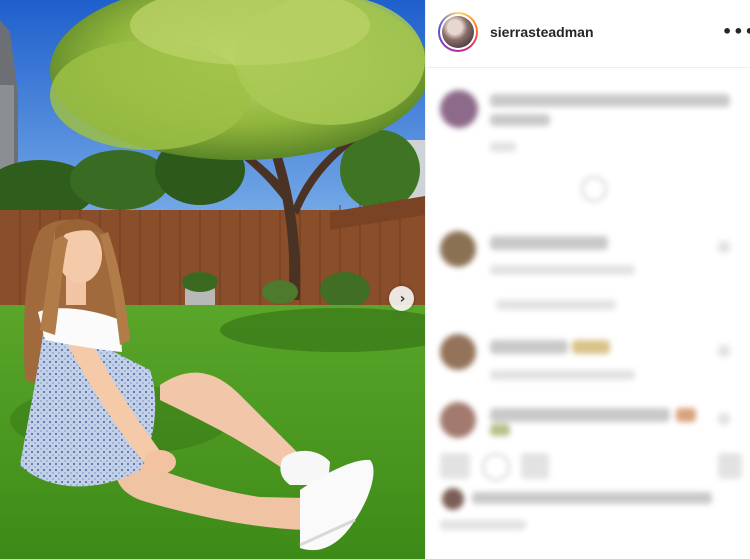 This screenshot has height=559, width=750. I want to click on carousel-next-button: ›, so click(401, 298).